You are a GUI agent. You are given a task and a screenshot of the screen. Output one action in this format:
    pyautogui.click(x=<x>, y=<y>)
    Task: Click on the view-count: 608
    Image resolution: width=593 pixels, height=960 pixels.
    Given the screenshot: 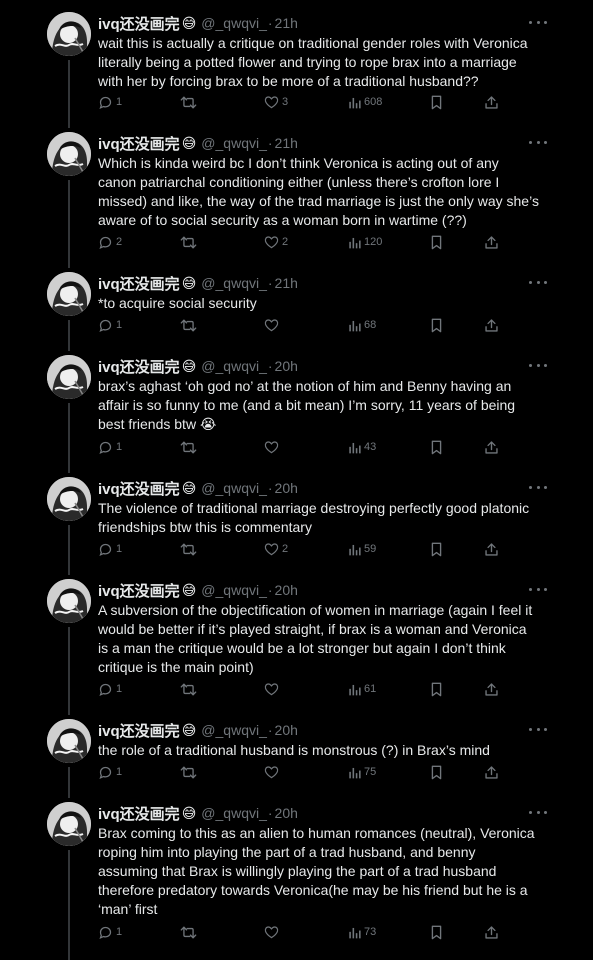 What is the action you would take?
    pyautogui.click(x=373, y=102)
    